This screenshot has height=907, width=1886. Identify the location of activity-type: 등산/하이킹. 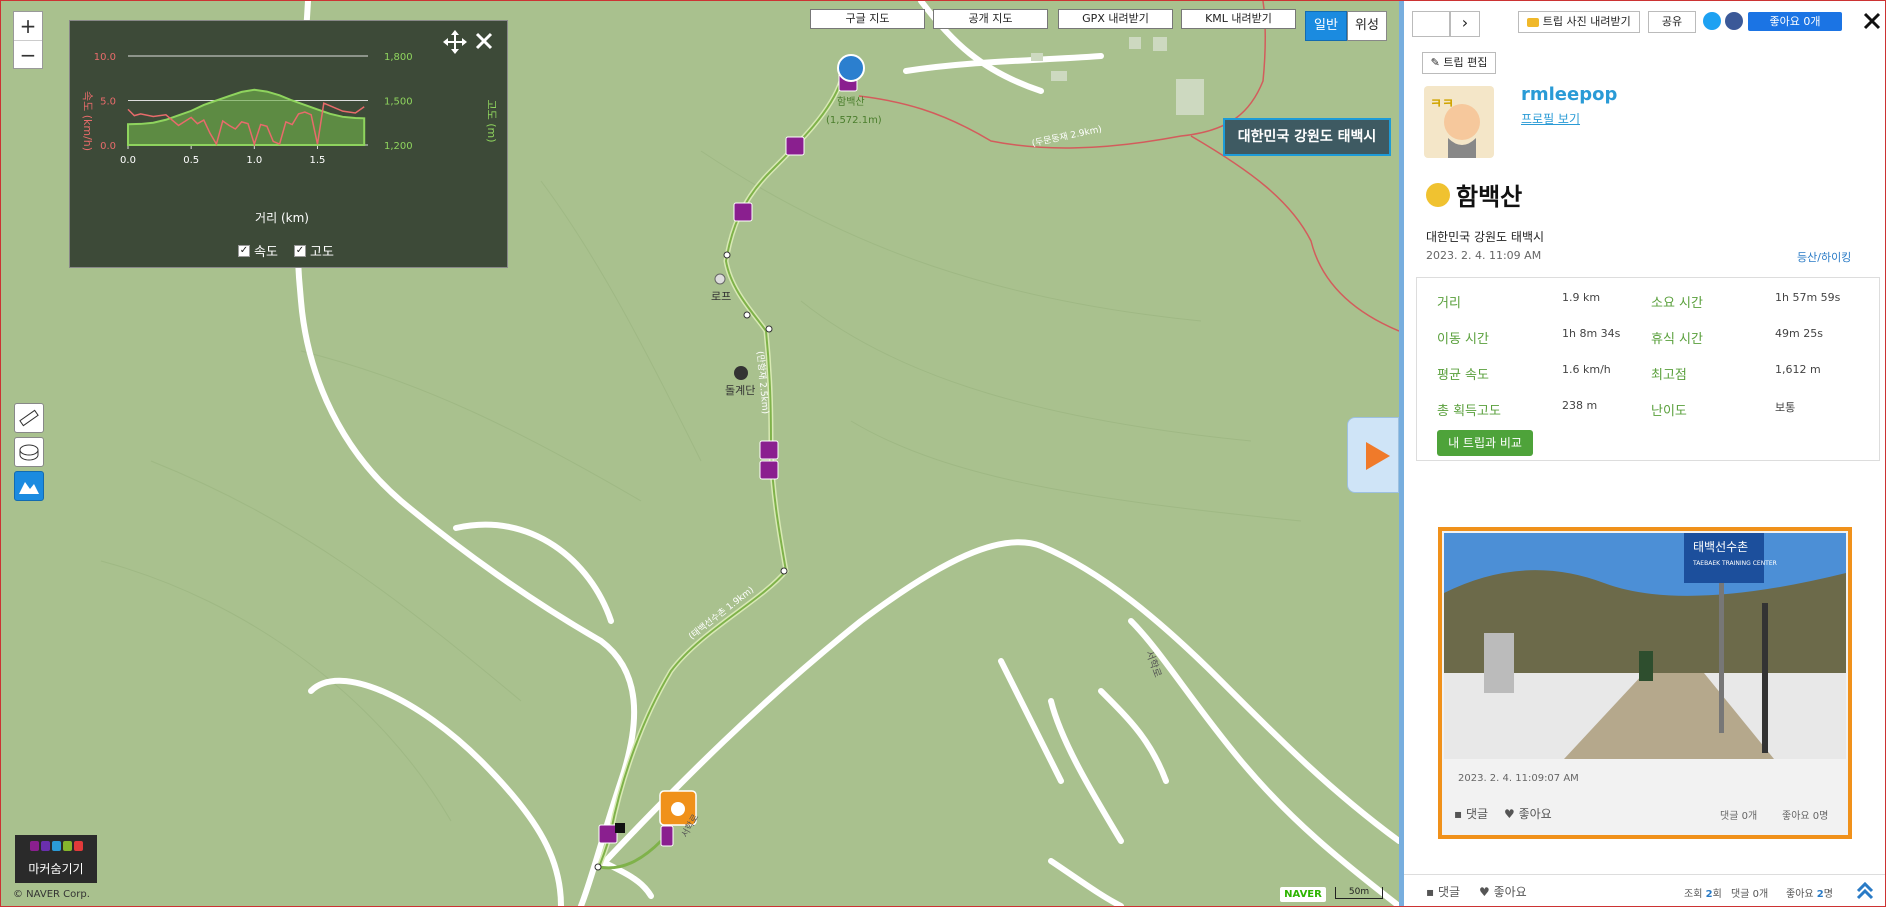
(1824, 257).